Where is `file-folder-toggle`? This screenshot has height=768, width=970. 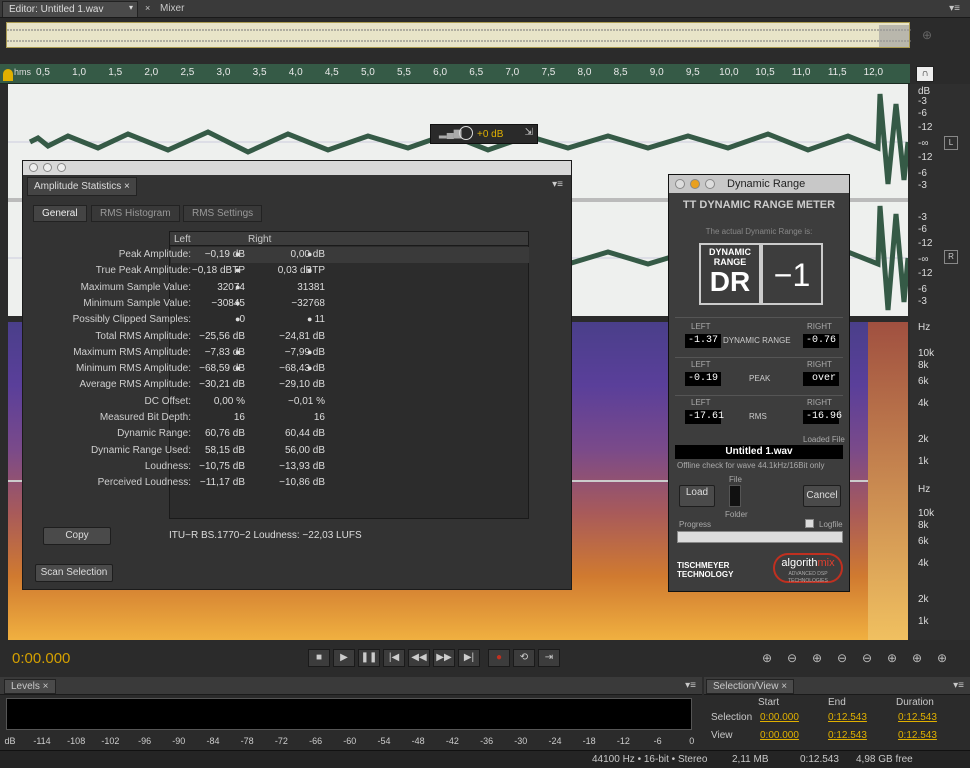
file-folder-toggle is located at coordinates (735, 496).